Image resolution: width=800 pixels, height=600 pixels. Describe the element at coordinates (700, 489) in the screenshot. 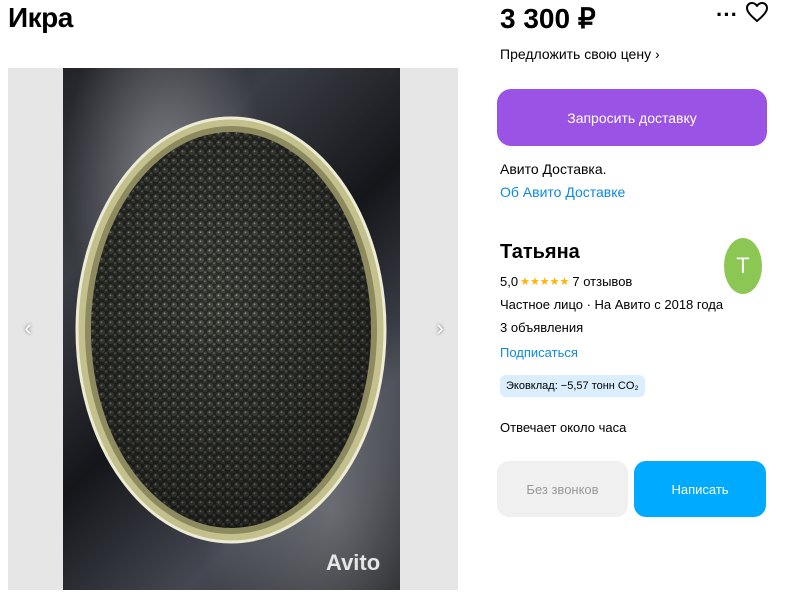

I see `write-message-button: Написать` at that location.